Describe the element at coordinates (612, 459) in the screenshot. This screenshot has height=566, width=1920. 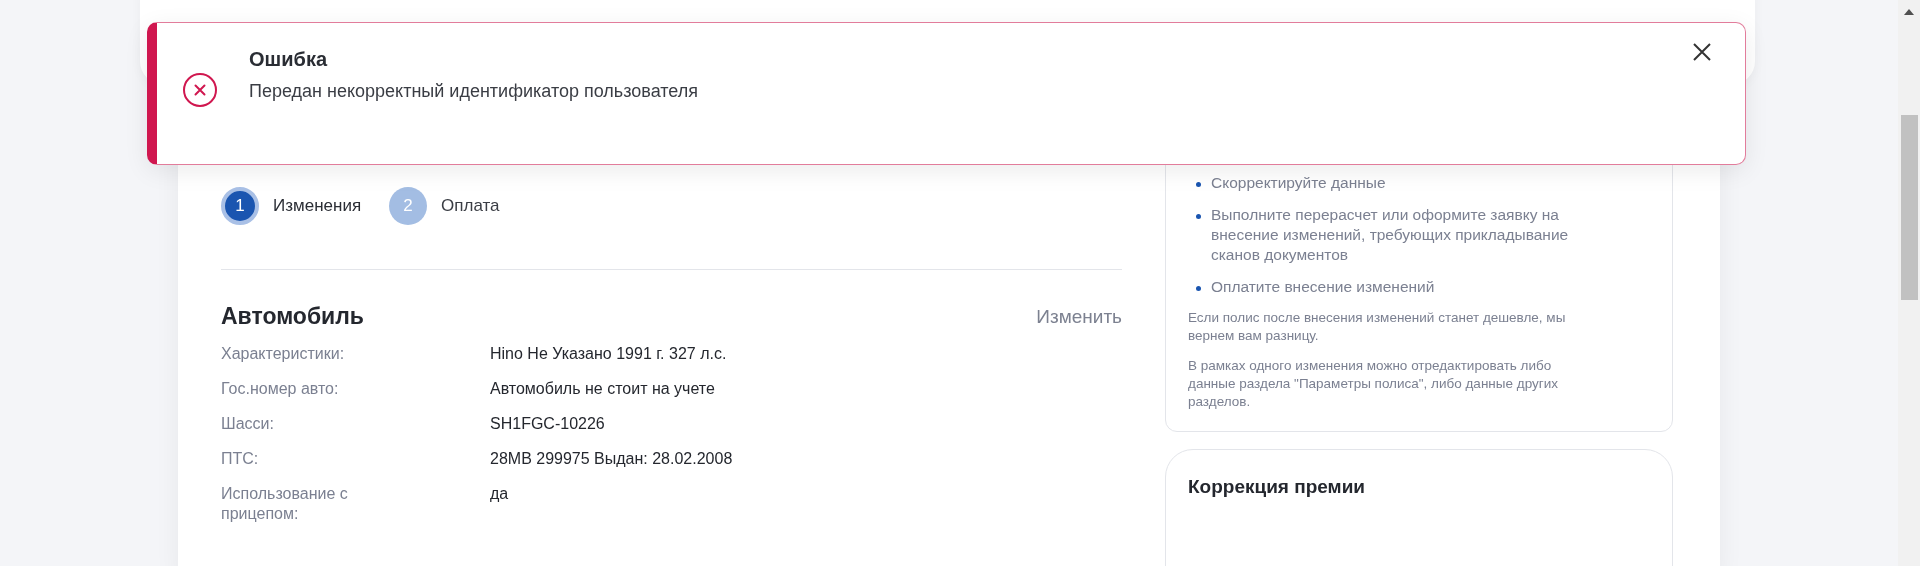
I see `field-value: 28MB 299975 Выдан: 28.02.2008` at that location.